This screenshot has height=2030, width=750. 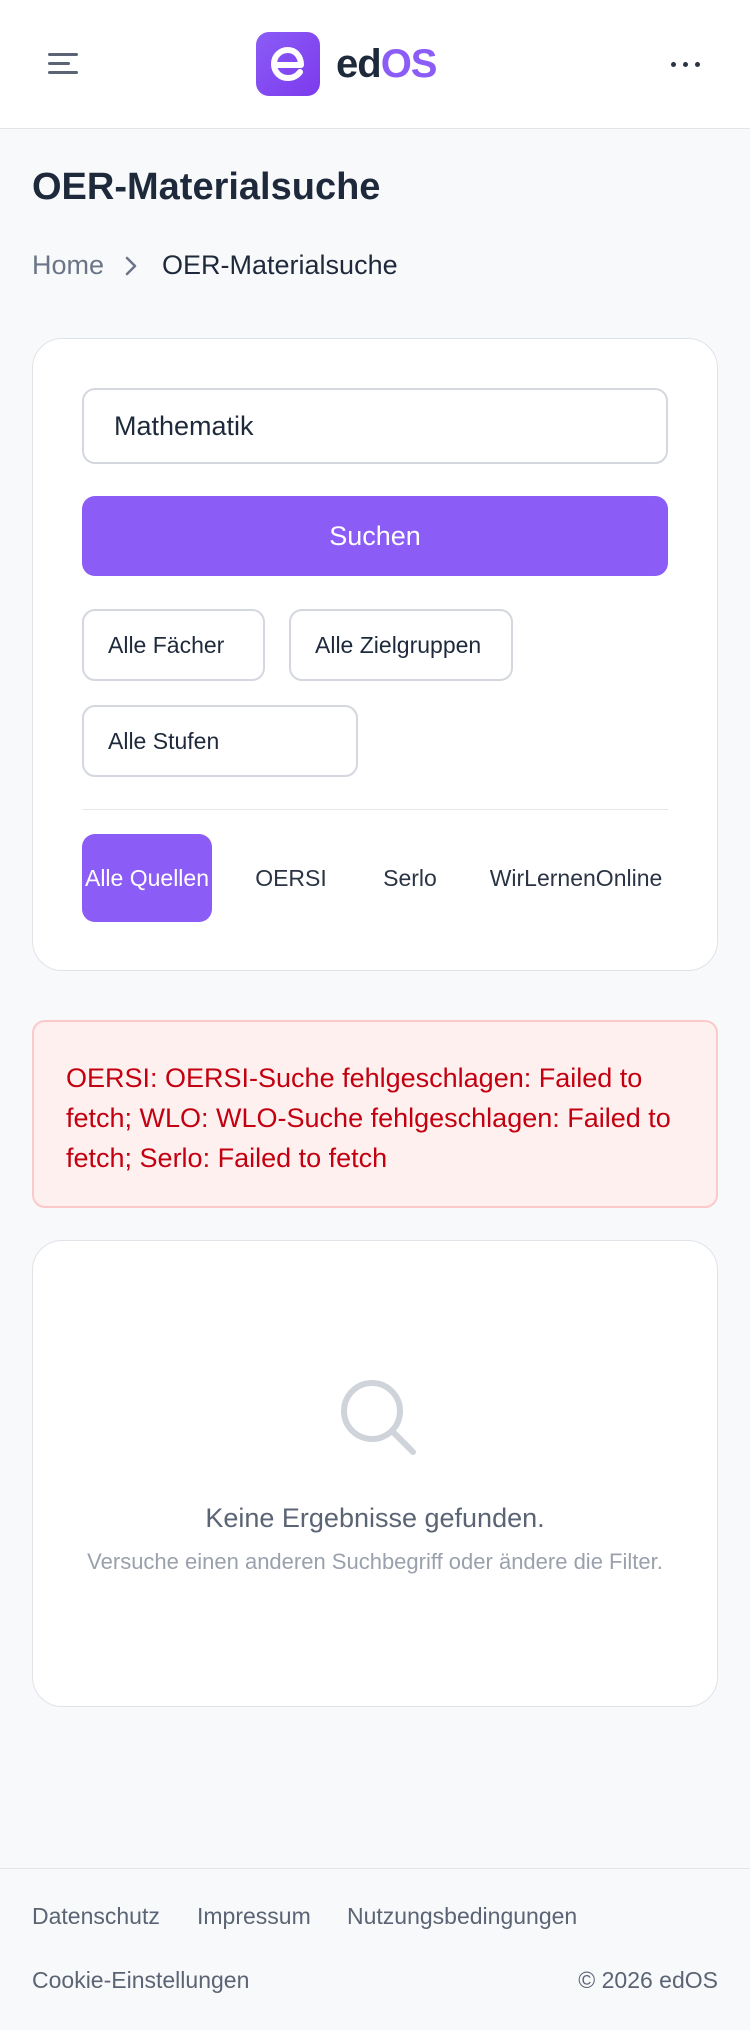 I want to click on footer-link-cookie-settings: Cookie-Einstellungen, so click(x=140, y=1980).